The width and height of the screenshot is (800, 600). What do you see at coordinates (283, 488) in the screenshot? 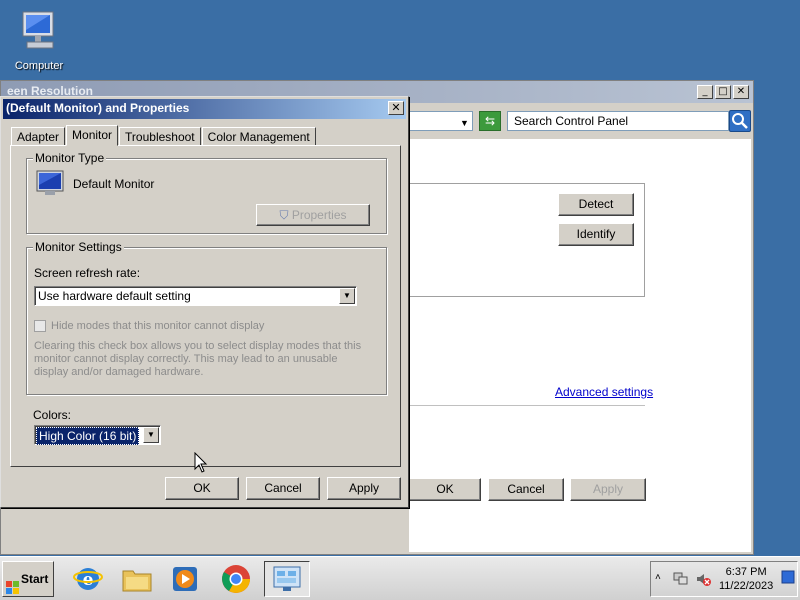
I see `cancel-button: Cancel` at bounding box center [283, 488].